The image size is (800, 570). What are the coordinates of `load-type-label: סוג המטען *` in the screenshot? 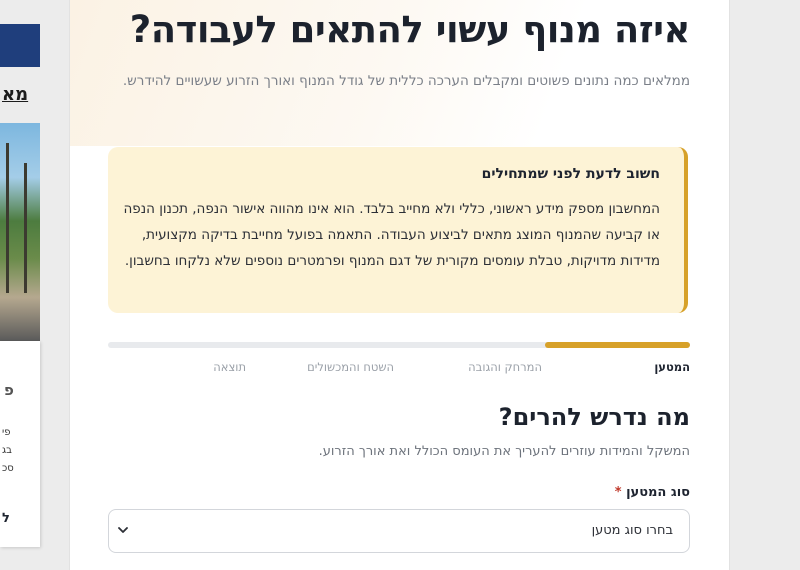 It's located at (652, 492).